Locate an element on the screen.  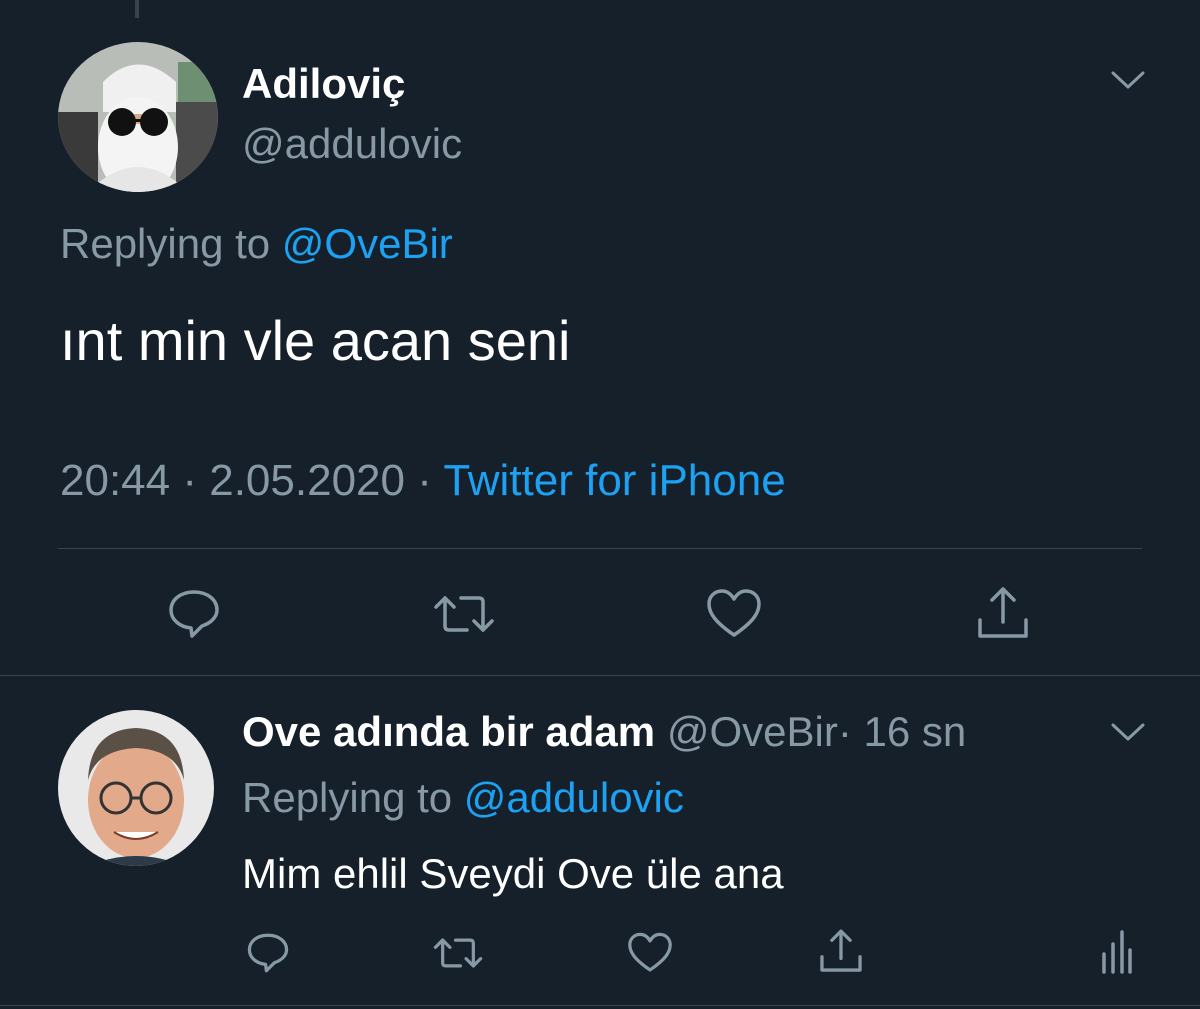
replying-to-line: Replying to @OveBir is located at coordinates (256, 244).